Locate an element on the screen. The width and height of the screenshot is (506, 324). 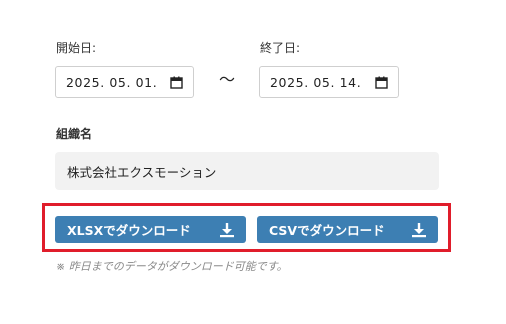
organization-value: 株式会社エクスモーション is located at coordinates (142, 172).